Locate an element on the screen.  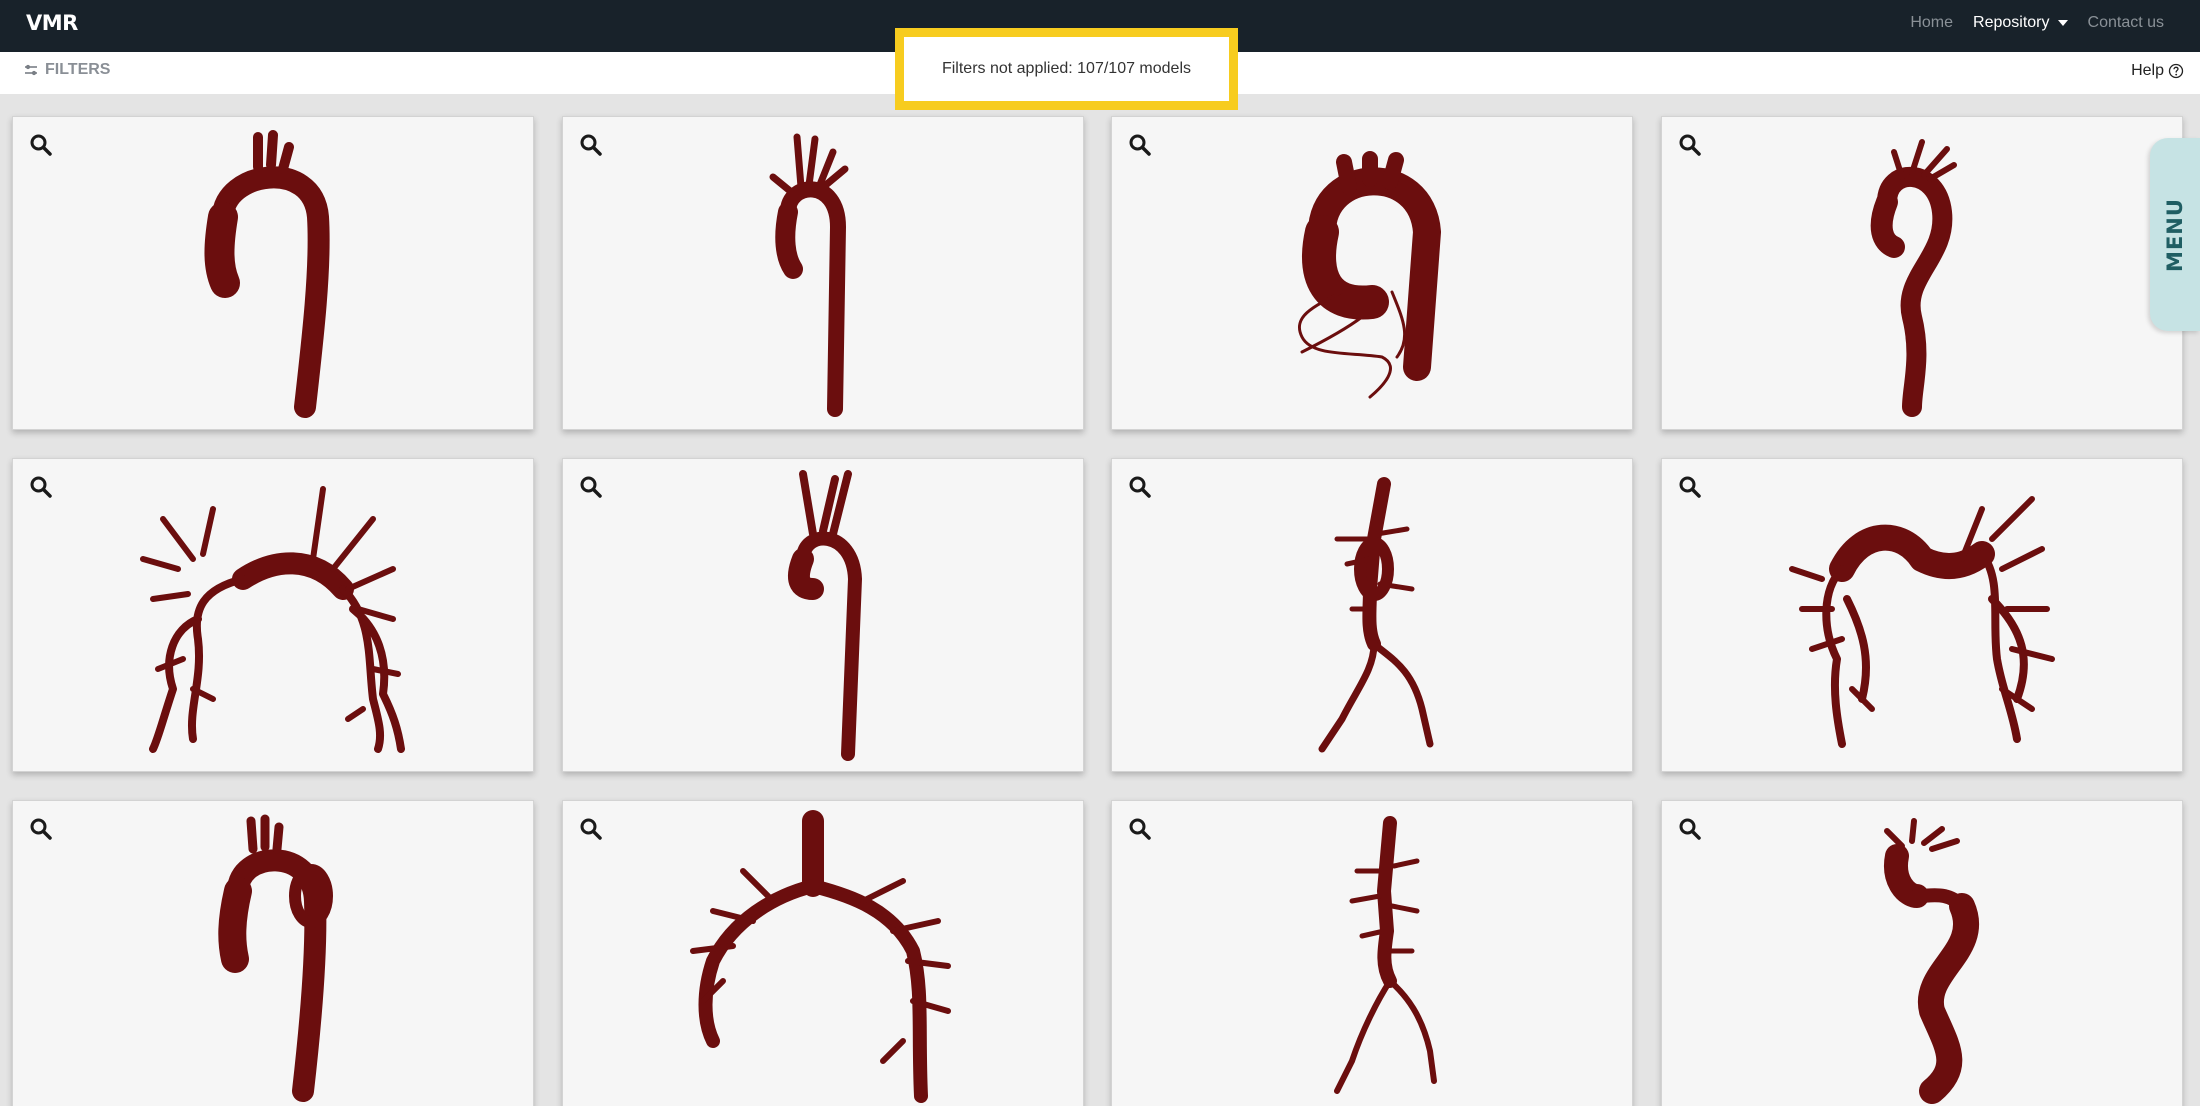
filters-button: FILTERS is located at coordinates (67, 70).